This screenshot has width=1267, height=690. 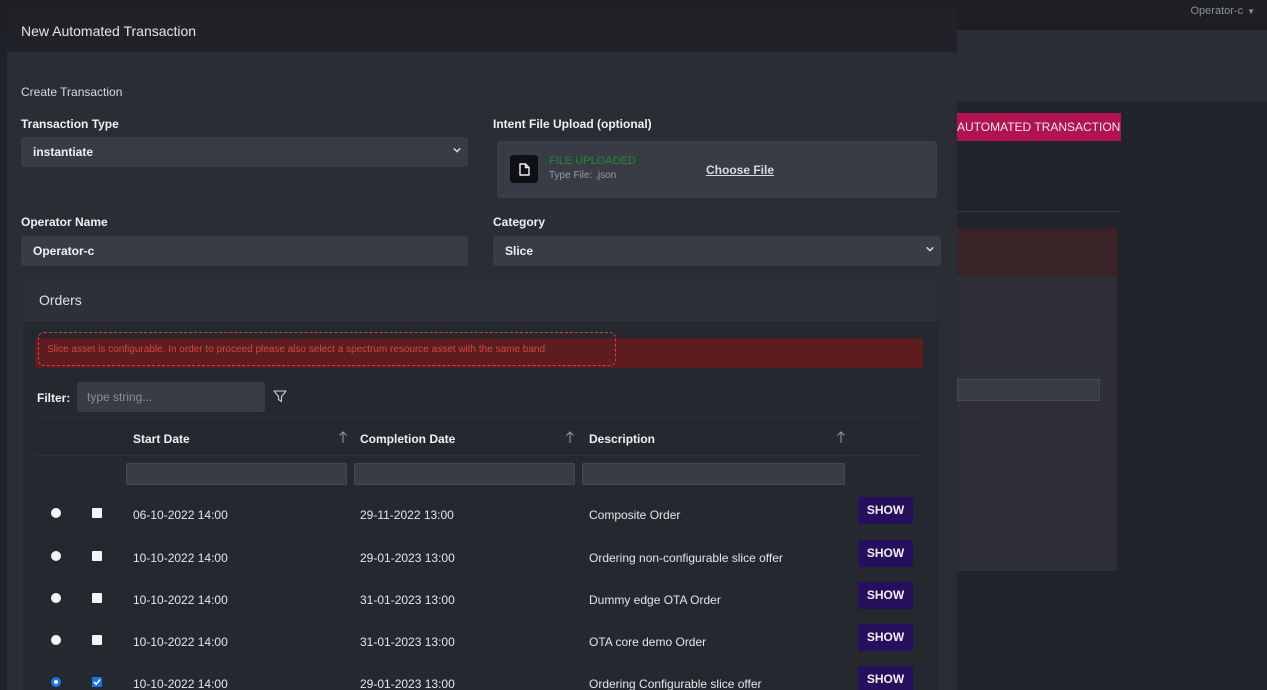 What do you see at coordinates (717, 251) in the screenshot?
I see `category-select: Slice` at bounding box center [717, 251].